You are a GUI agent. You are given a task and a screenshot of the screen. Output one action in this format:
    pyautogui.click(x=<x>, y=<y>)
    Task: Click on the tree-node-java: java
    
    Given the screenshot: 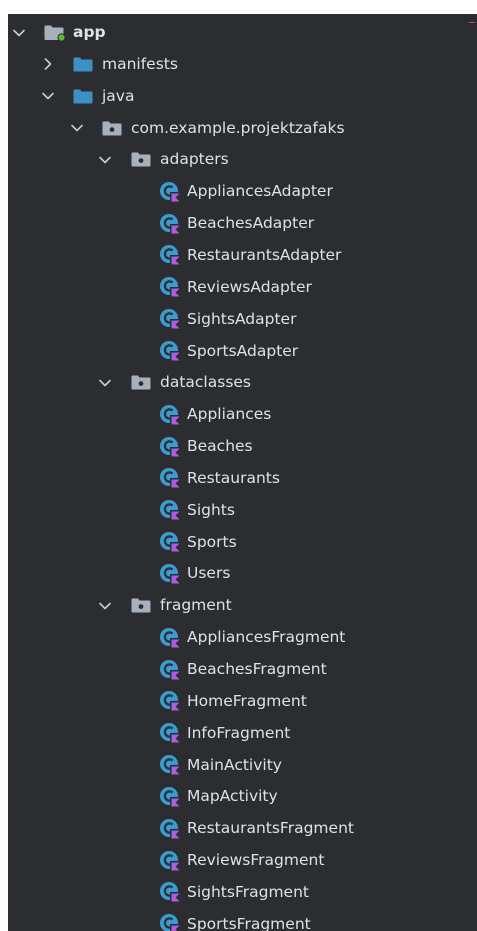 What is the action you would take?
    pyautogui.click(x=242, y=96)
    